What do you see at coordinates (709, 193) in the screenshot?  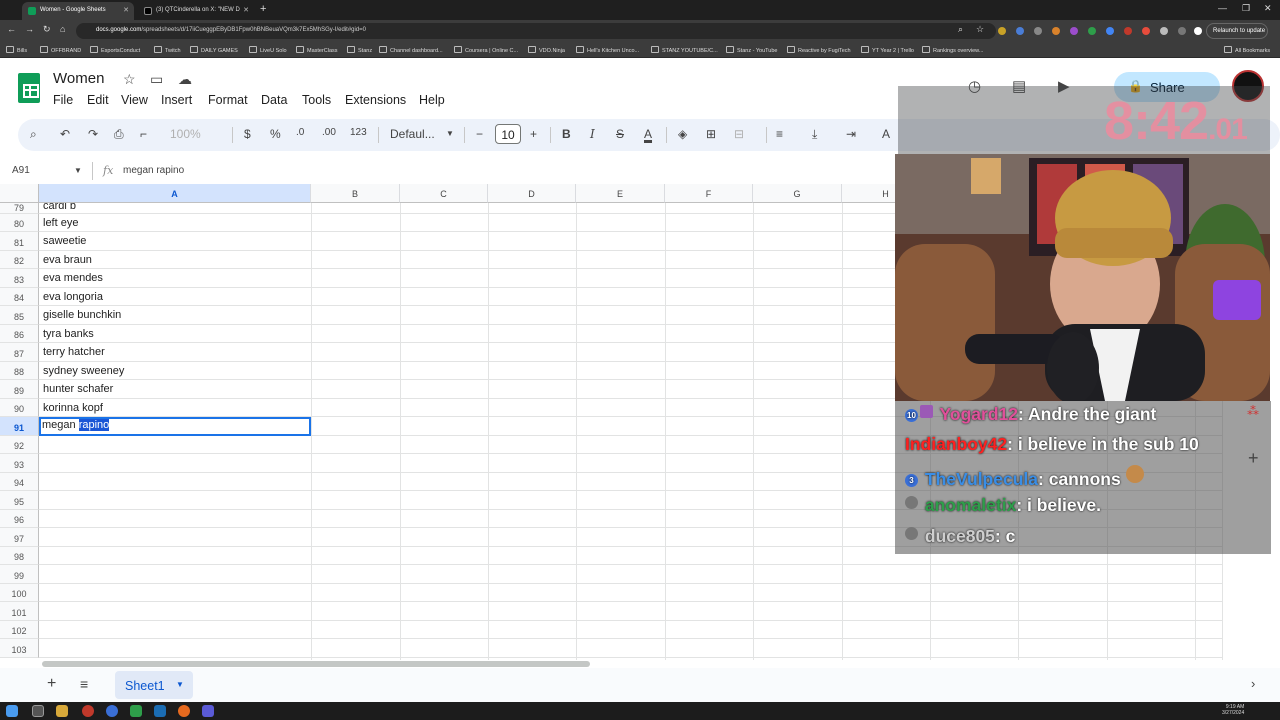 I see `column-header-f: F` at bounding box center [709, 193].